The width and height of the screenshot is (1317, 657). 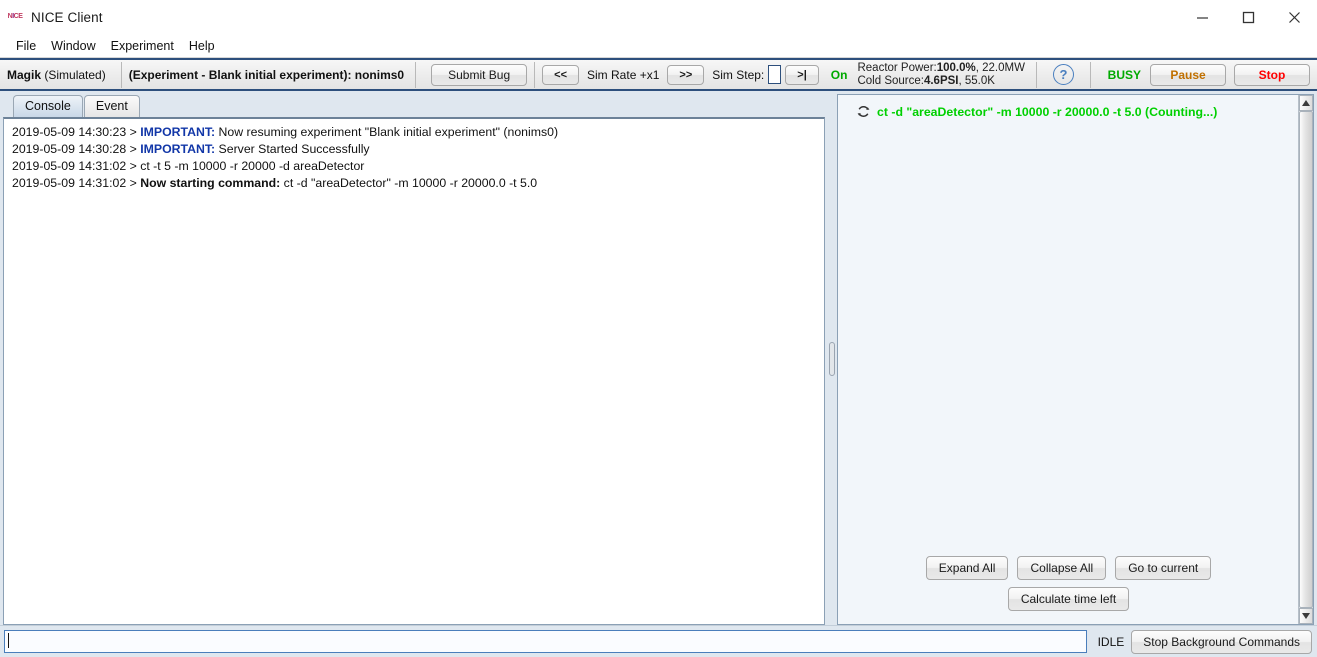 I want to click on power-on-status: On, so click(x=839, y=74).